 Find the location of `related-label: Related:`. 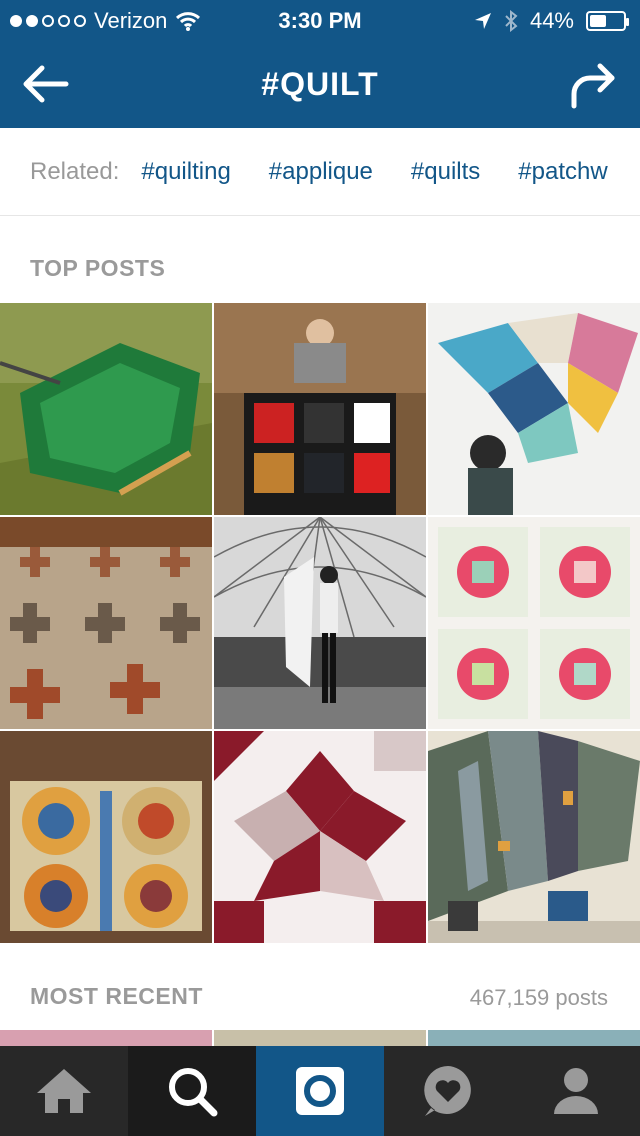

related-label: Related: is located at coordinates (75, 171).